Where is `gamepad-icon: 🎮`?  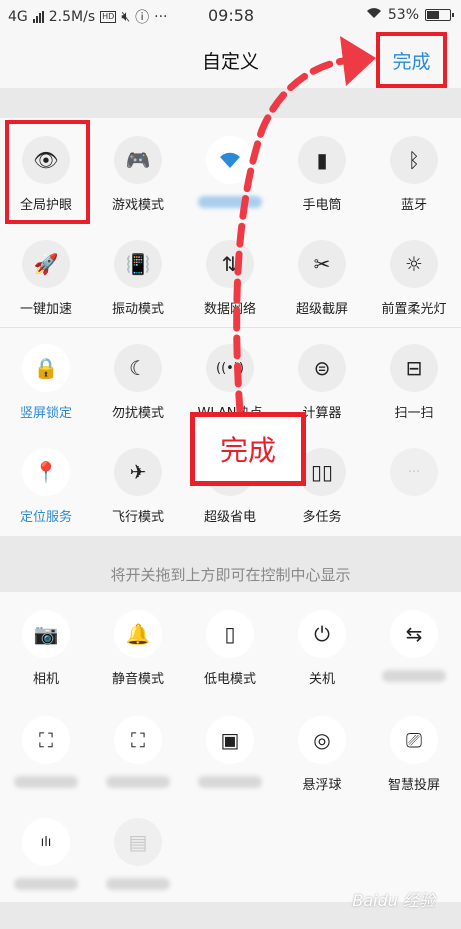
gamepad-icon: 🎮 is located at coordinates (138, 160).